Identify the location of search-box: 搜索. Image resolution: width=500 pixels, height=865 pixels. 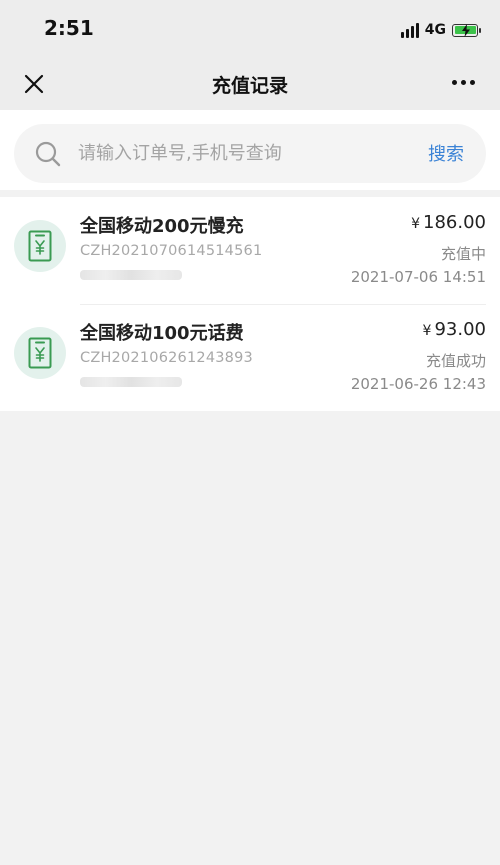
(250, 153).